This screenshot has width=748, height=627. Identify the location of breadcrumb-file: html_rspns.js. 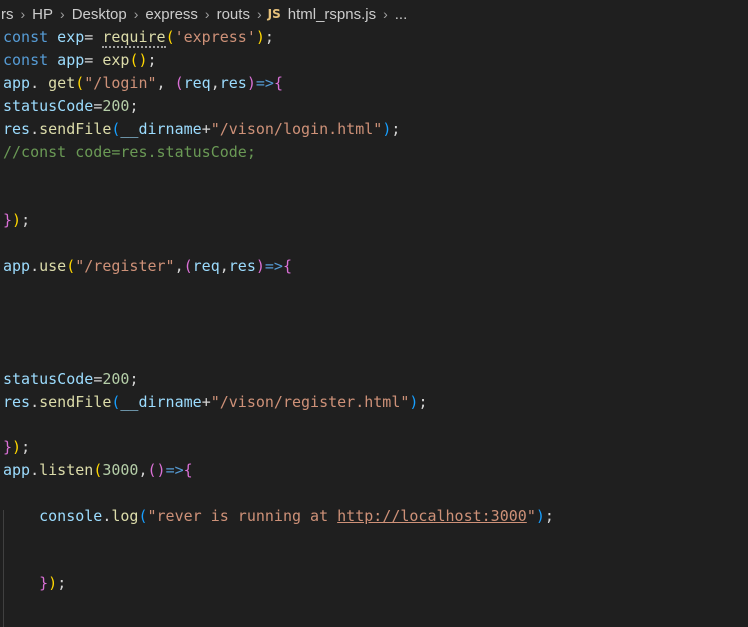
(332, 14).